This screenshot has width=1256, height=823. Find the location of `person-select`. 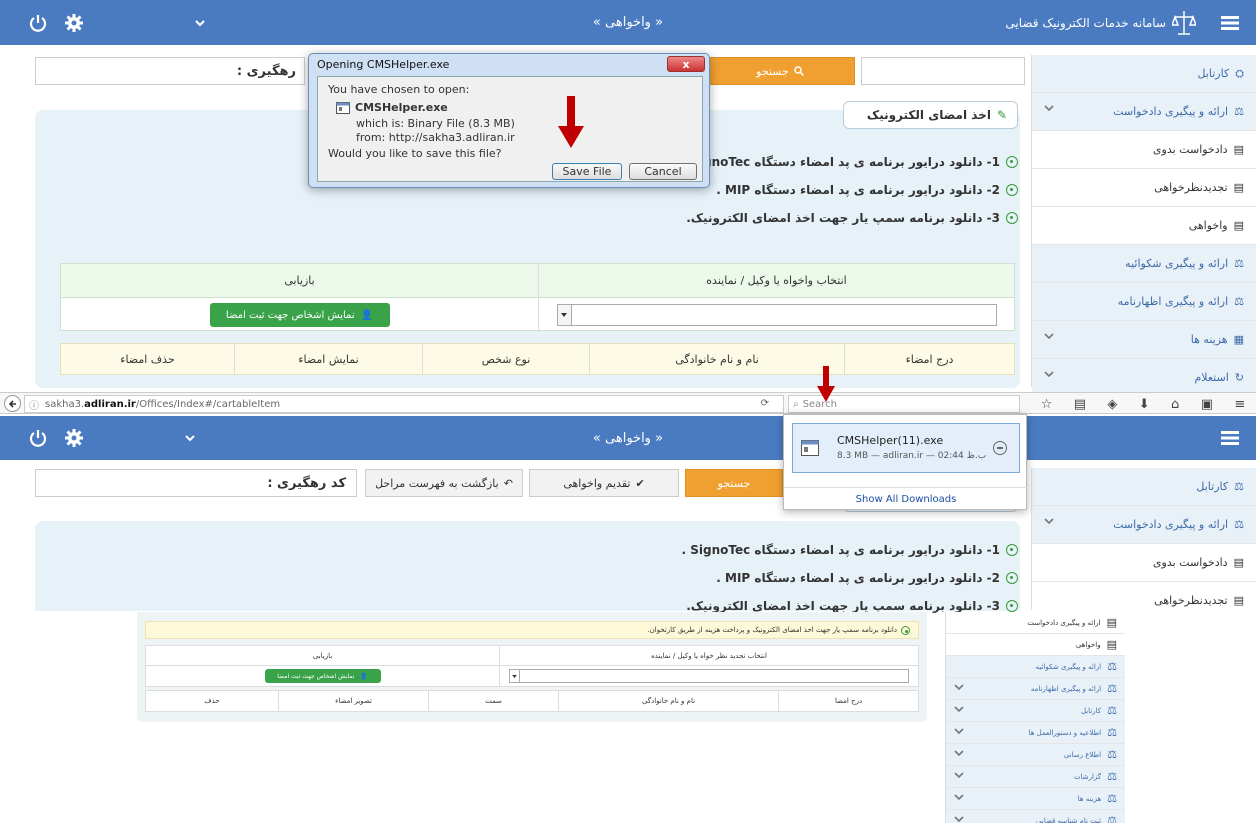

person-select is located at coordinates (776, 315).